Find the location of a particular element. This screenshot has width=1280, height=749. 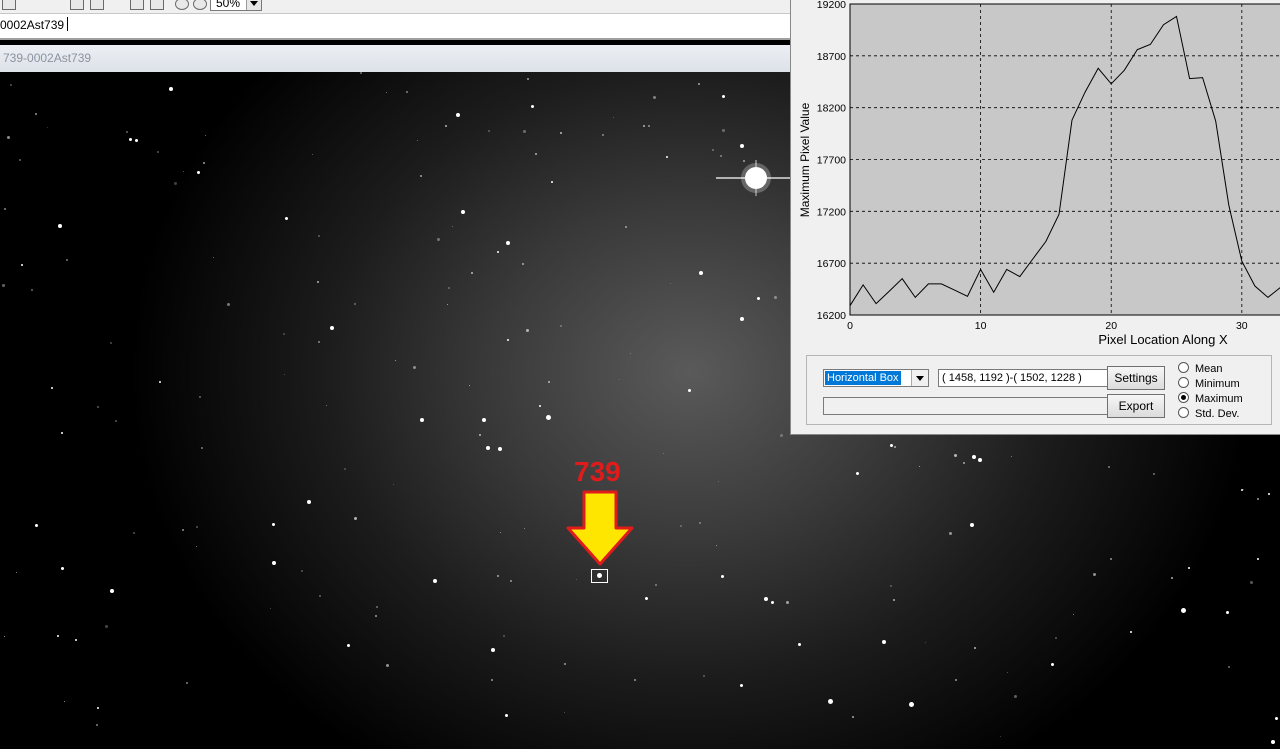

export-button: Export is located at coordinates (1136, 406).